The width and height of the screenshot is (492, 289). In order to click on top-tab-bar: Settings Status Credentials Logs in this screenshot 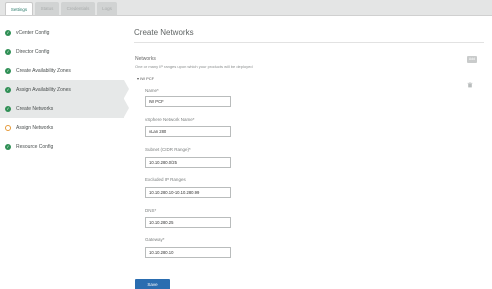, I will do `click(246, 8)`.